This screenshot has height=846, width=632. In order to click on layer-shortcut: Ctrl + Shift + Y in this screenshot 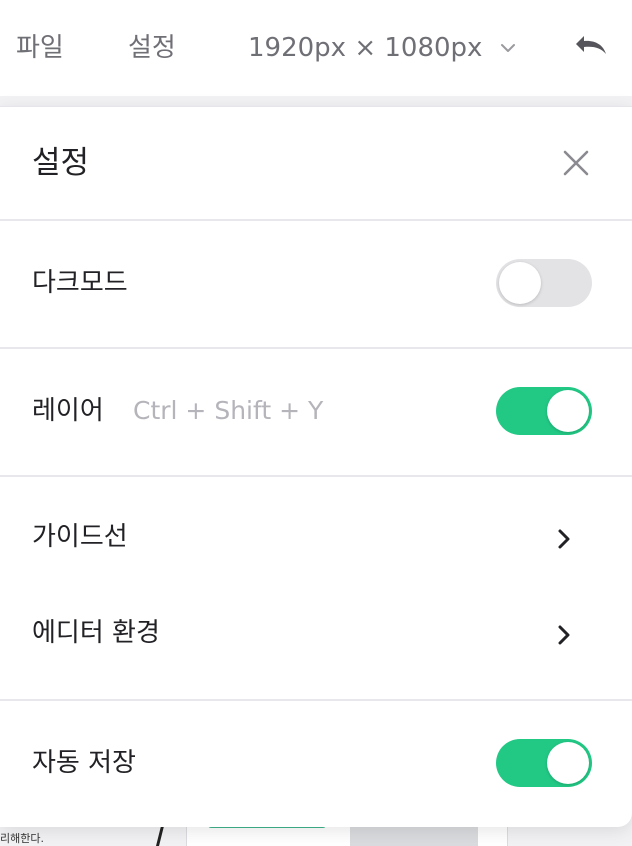, I will do `click(228, 410)`.